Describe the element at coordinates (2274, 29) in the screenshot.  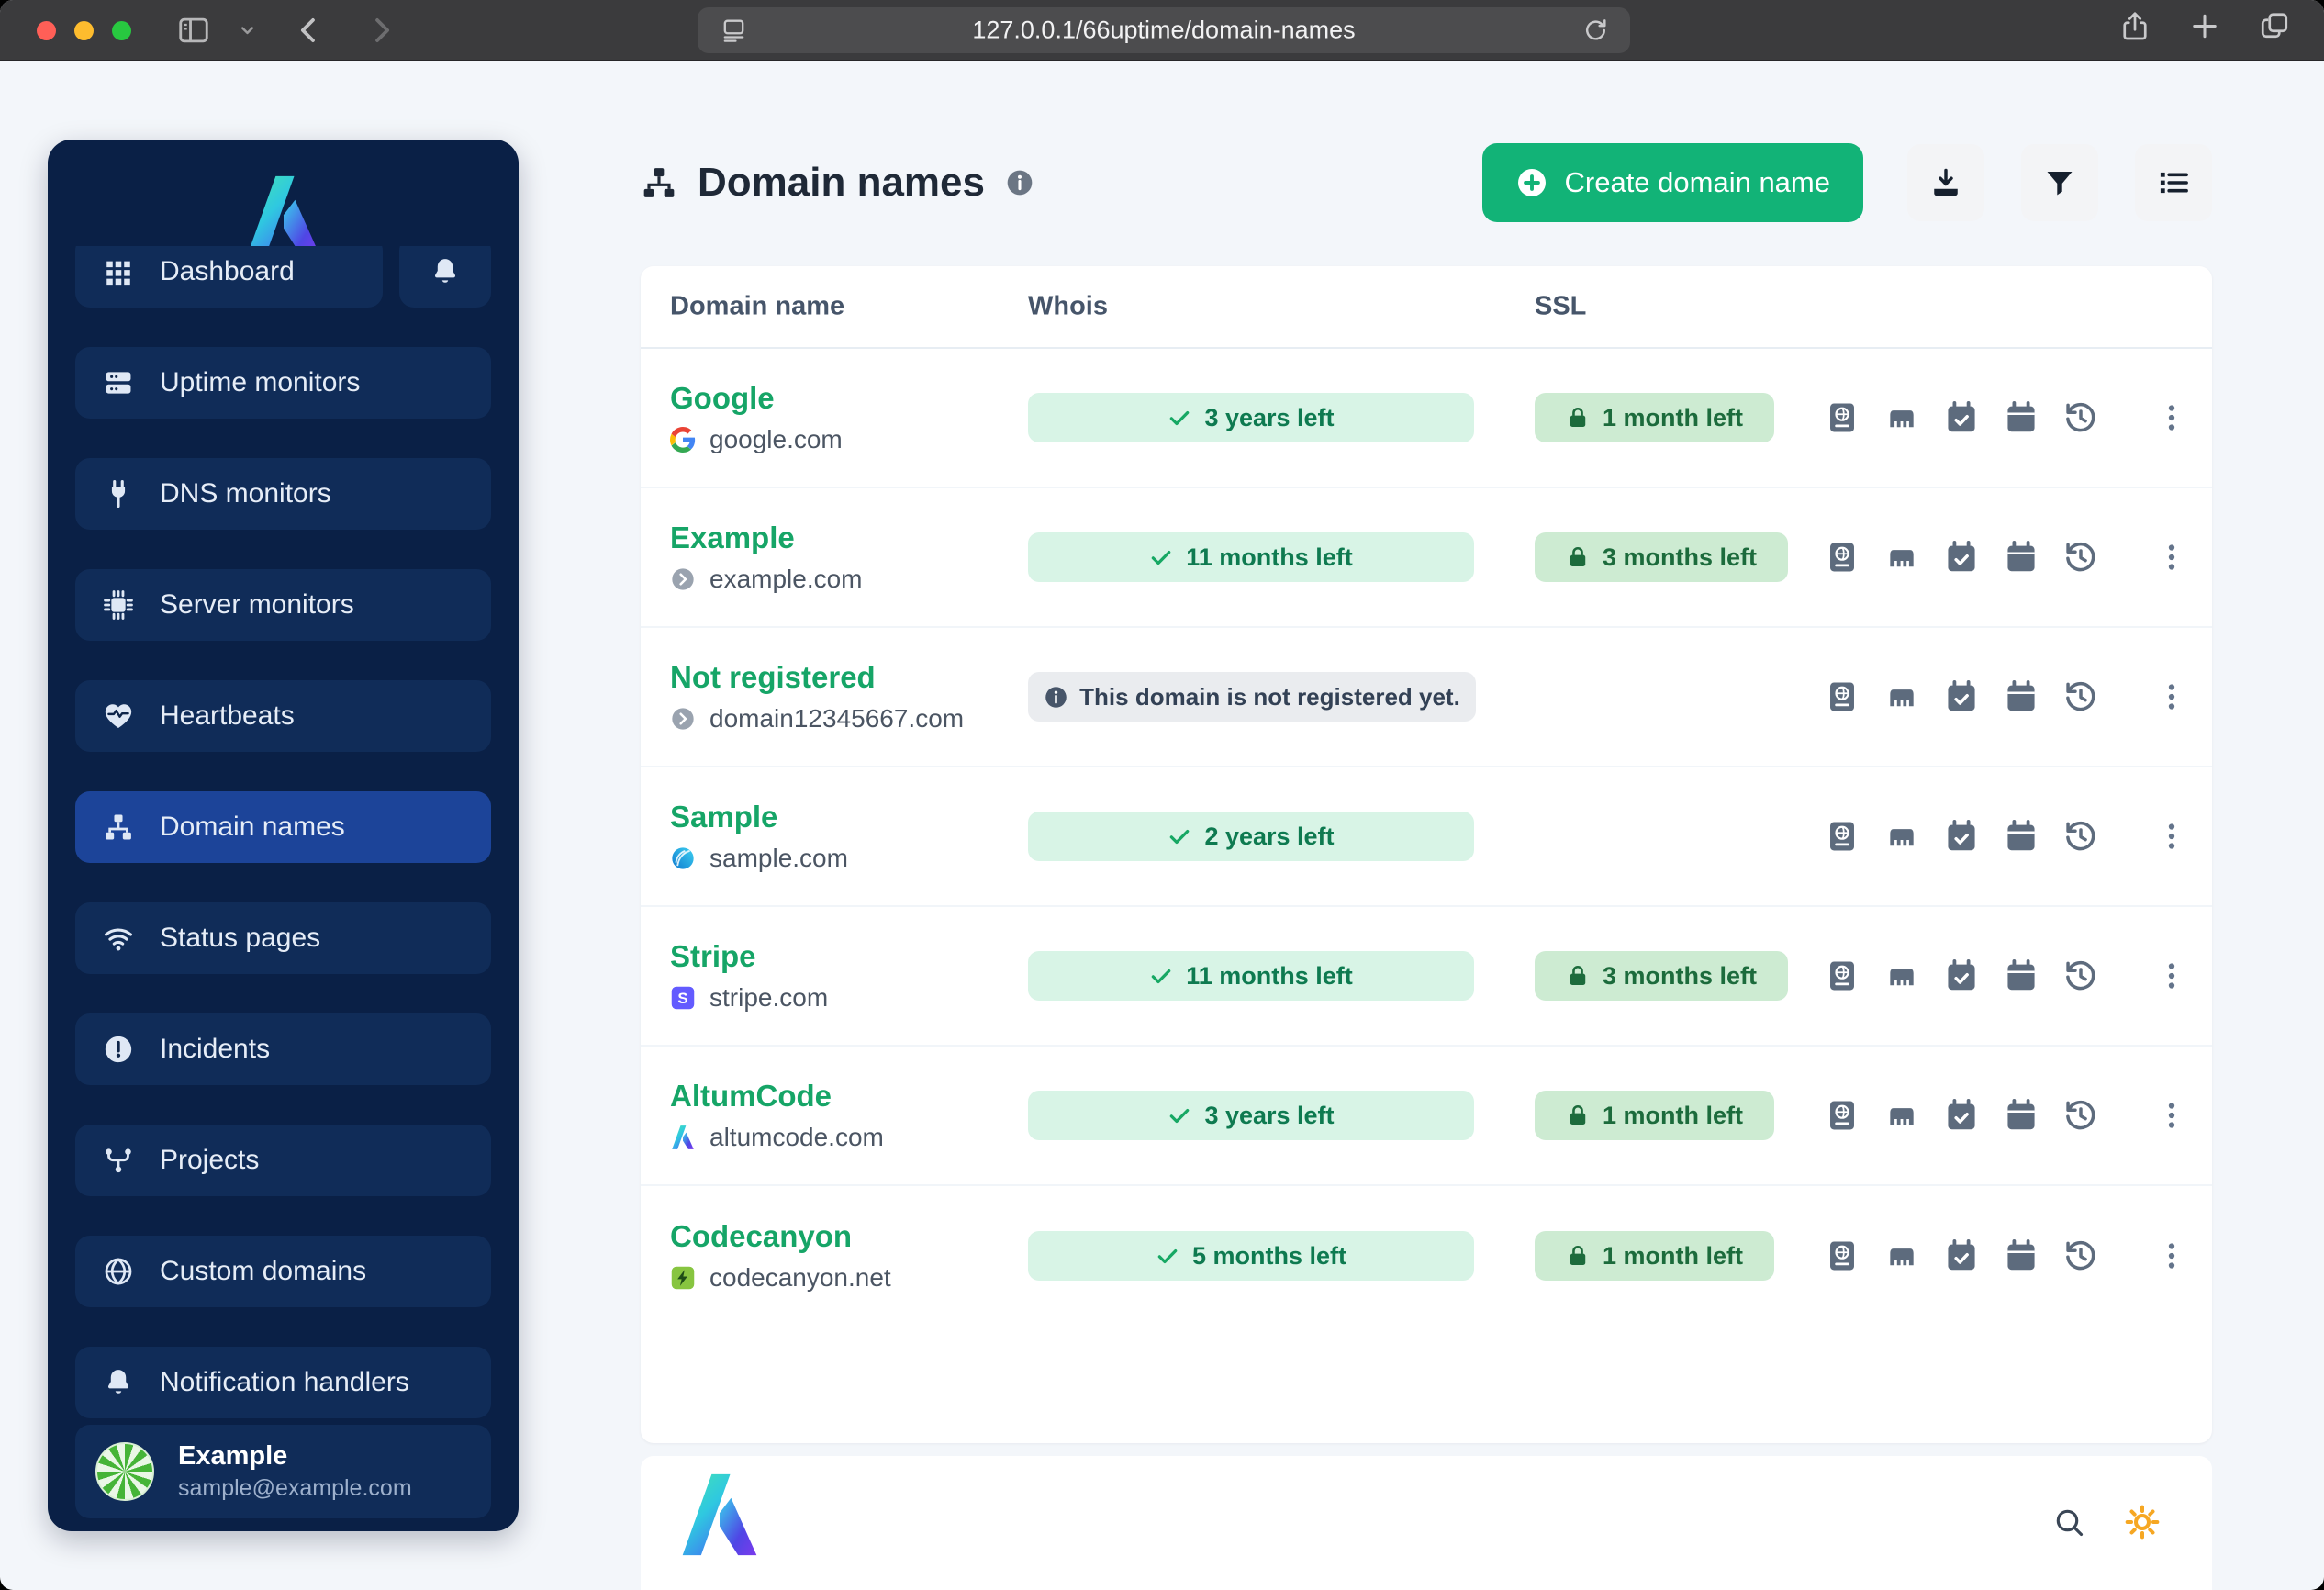
I see `tab-overview-button` at that location.